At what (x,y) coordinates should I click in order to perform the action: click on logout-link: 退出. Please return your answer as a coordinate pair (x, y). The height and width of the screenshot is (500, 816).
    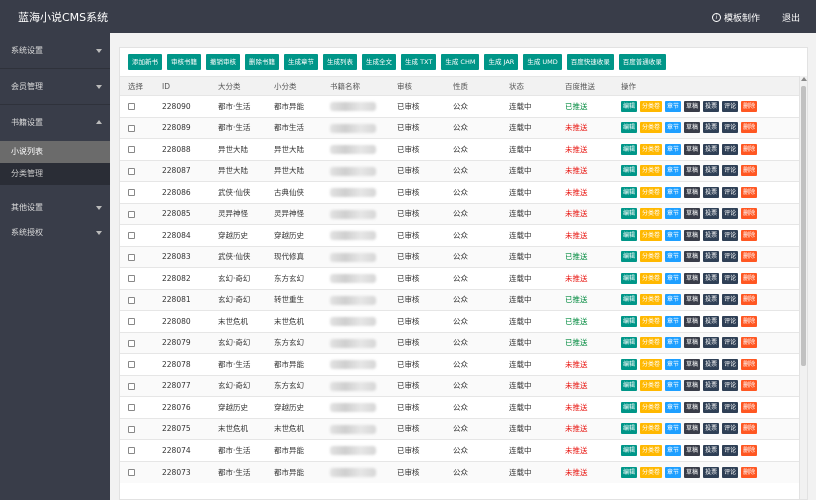
    Looking at the image, I should click on (791, 17).